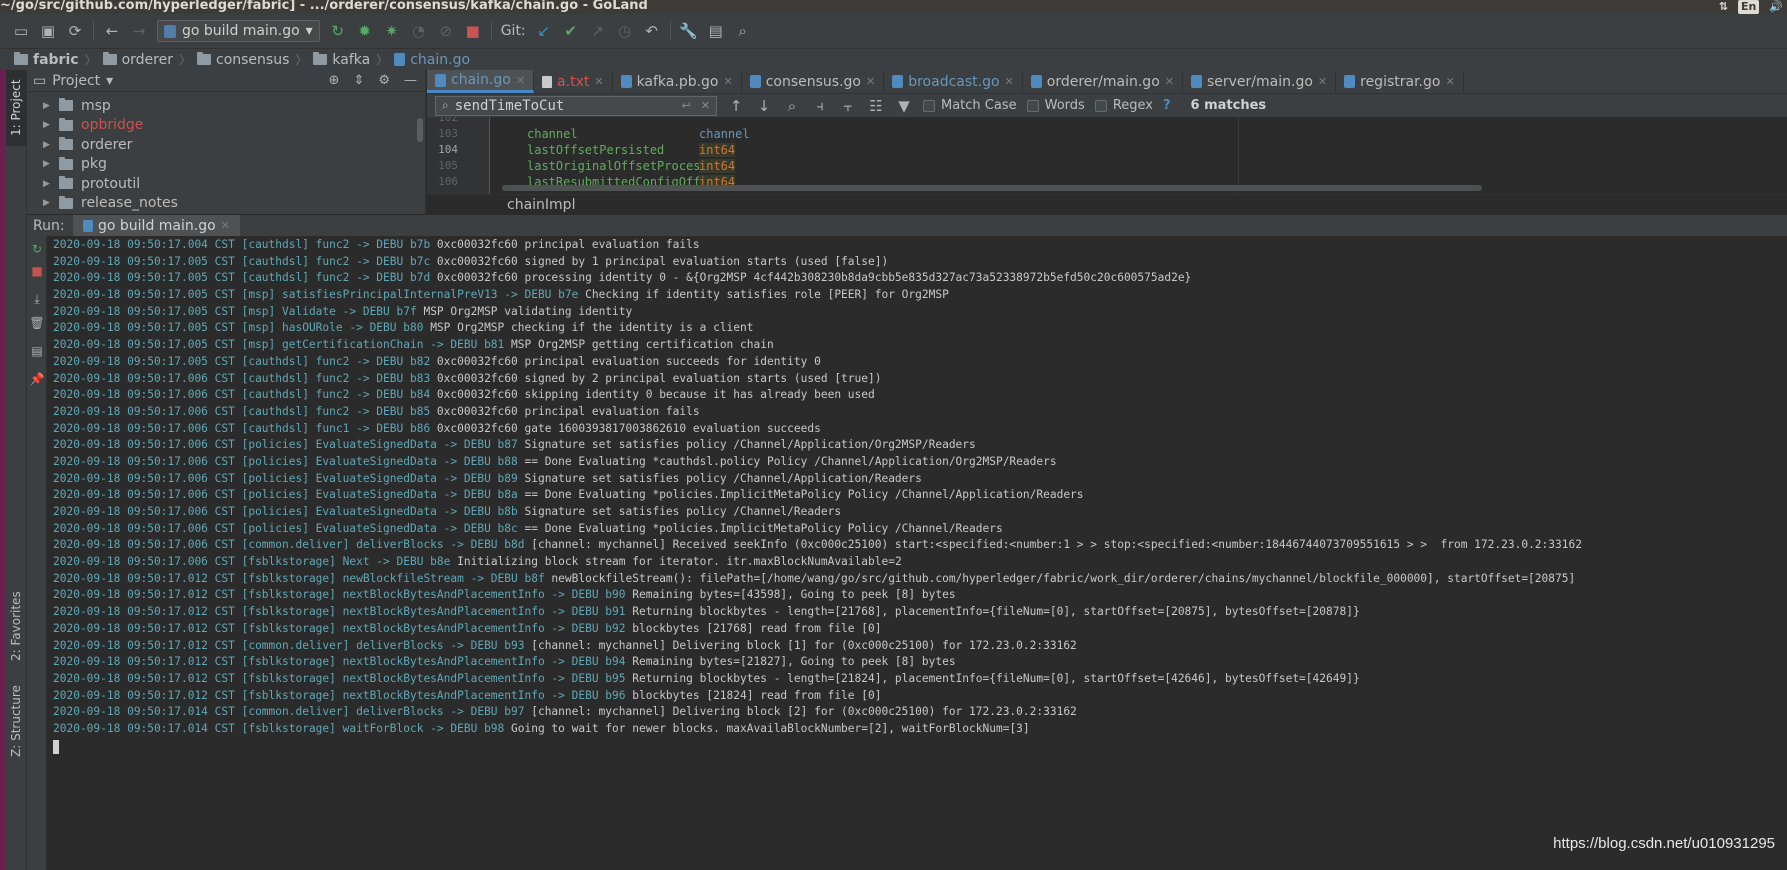 The height and width of the screenshot is (870, 1787). Describe the element at coordinates (410, 80) in the screenshot. I see `hide-icon: —` at that location.